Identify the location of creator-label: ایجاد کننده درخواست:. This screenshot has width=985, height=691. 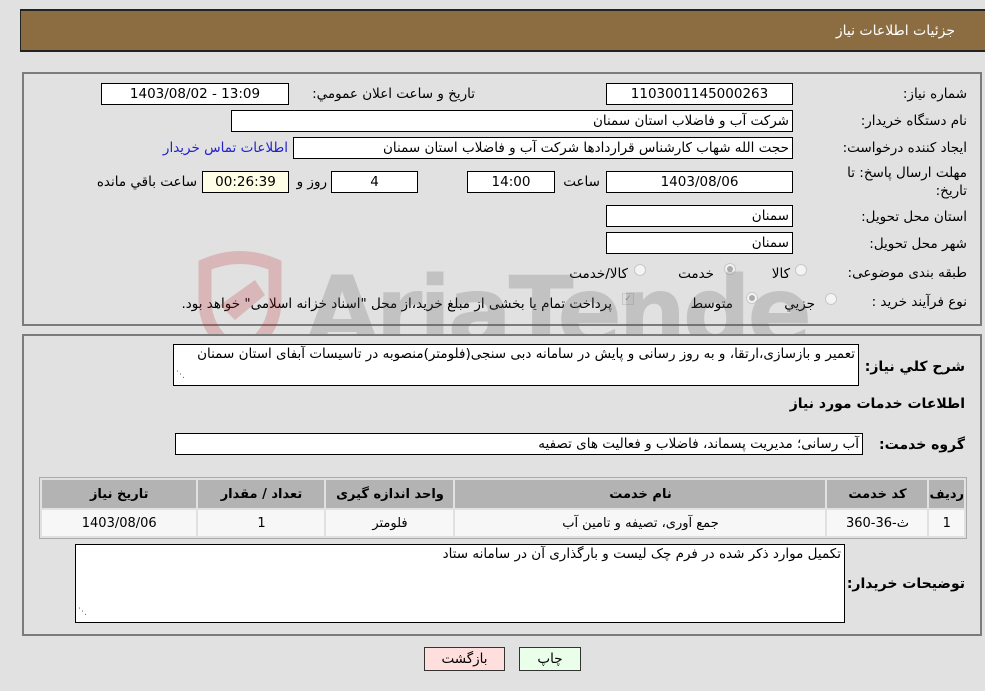
(904, 148).